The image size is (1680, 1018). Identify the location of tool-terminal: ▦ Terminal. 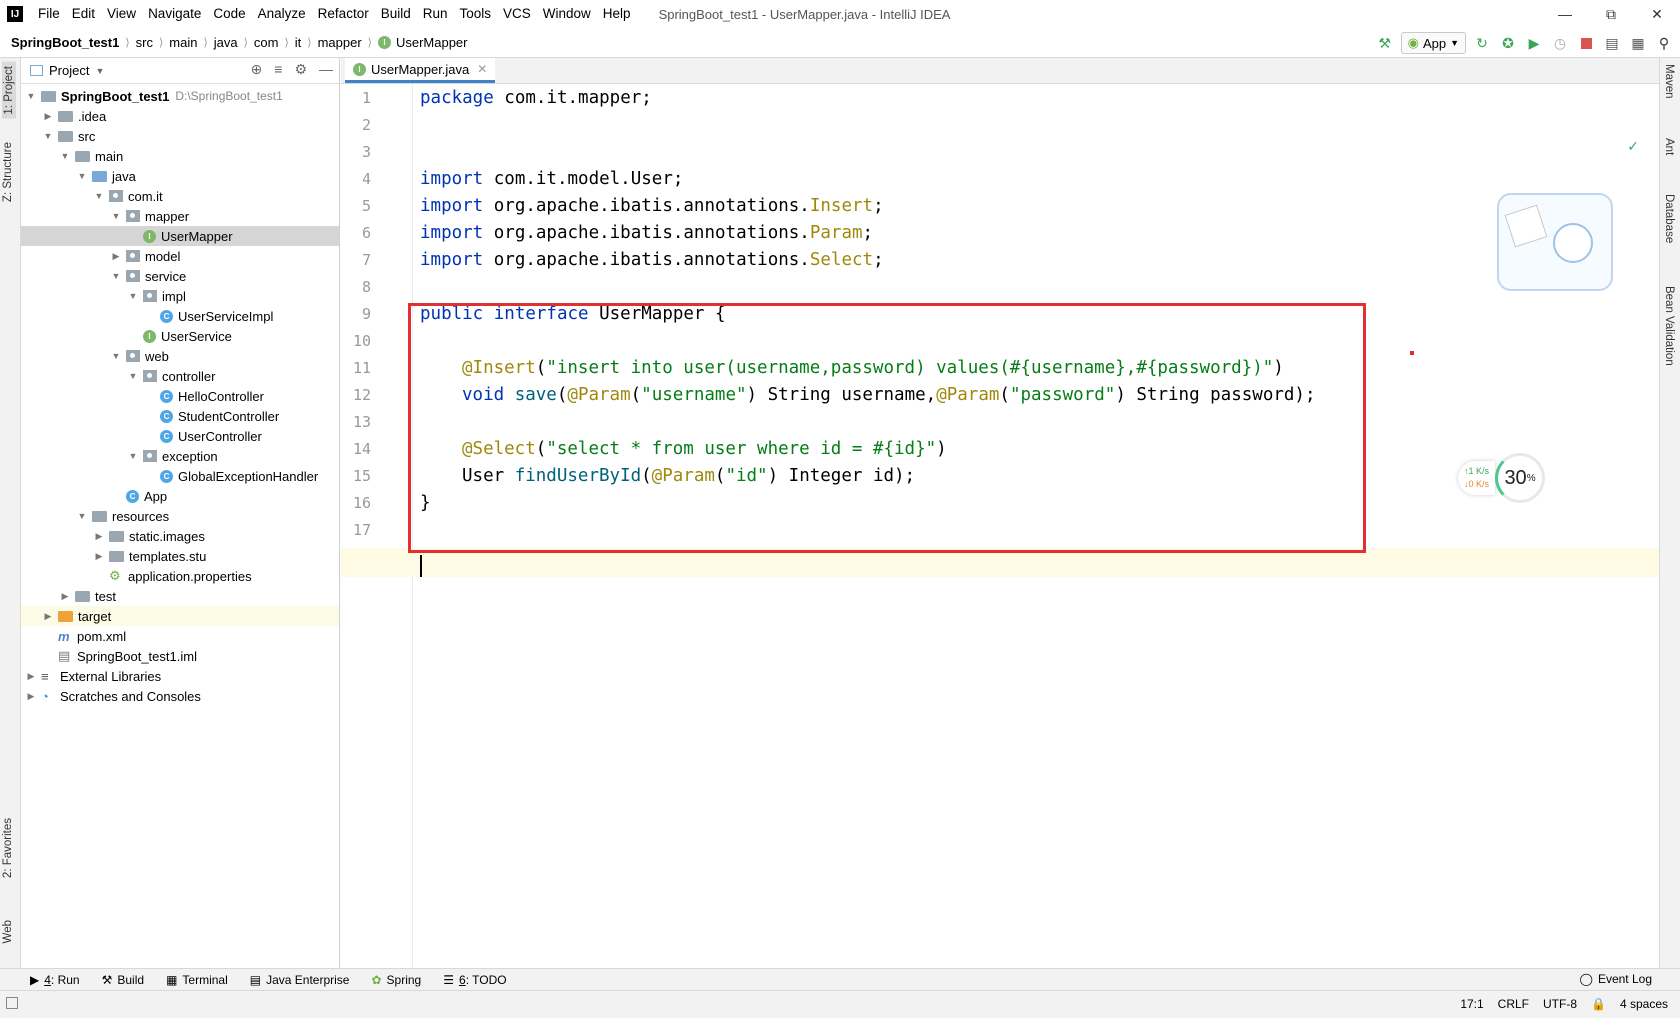
(197, 980).